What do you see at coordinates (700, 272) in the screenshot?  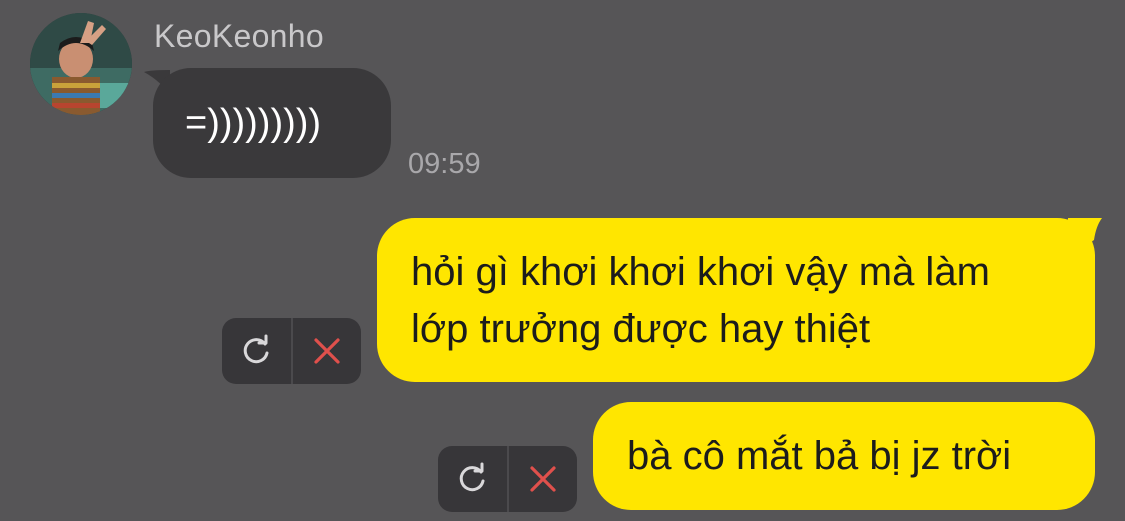 I see `message-line: hỏi gì khơi khơi khơi vậy mà làm` at bounding box center [700, 272].